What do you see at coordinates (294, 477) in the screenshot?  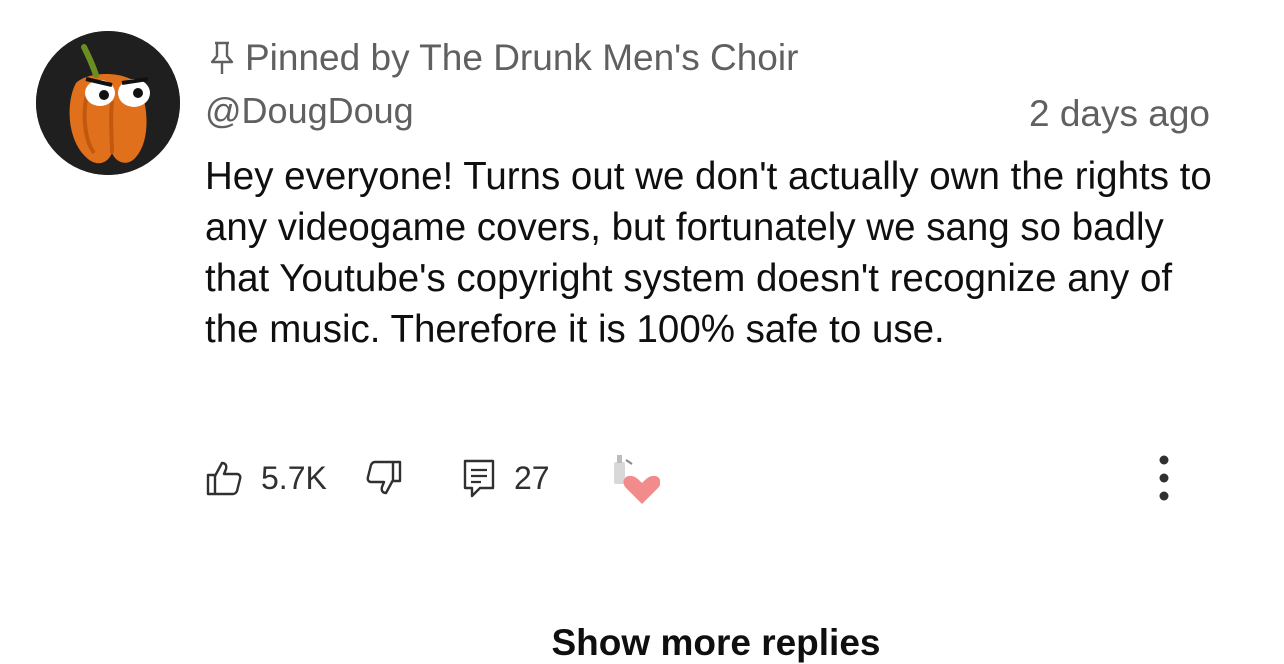 I see `like-count: 5.7K` at bounding box center [294, 477].